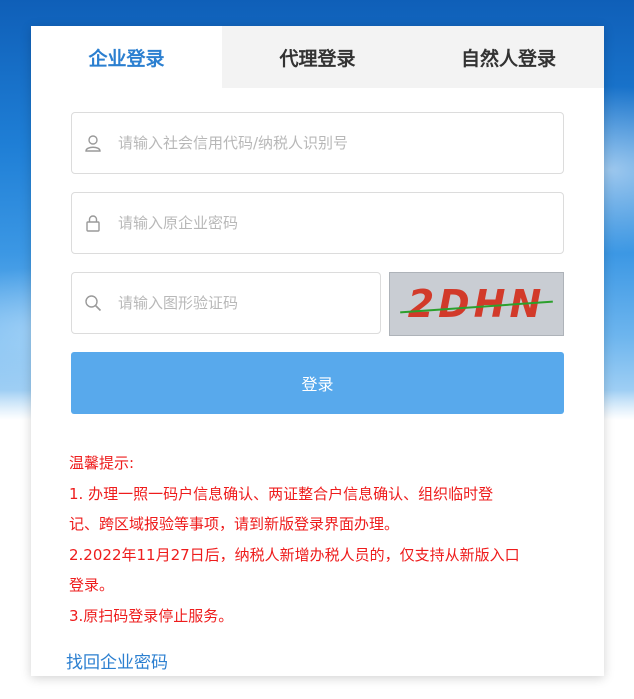  I want to click on login-button: 登录, so click(317, 383).